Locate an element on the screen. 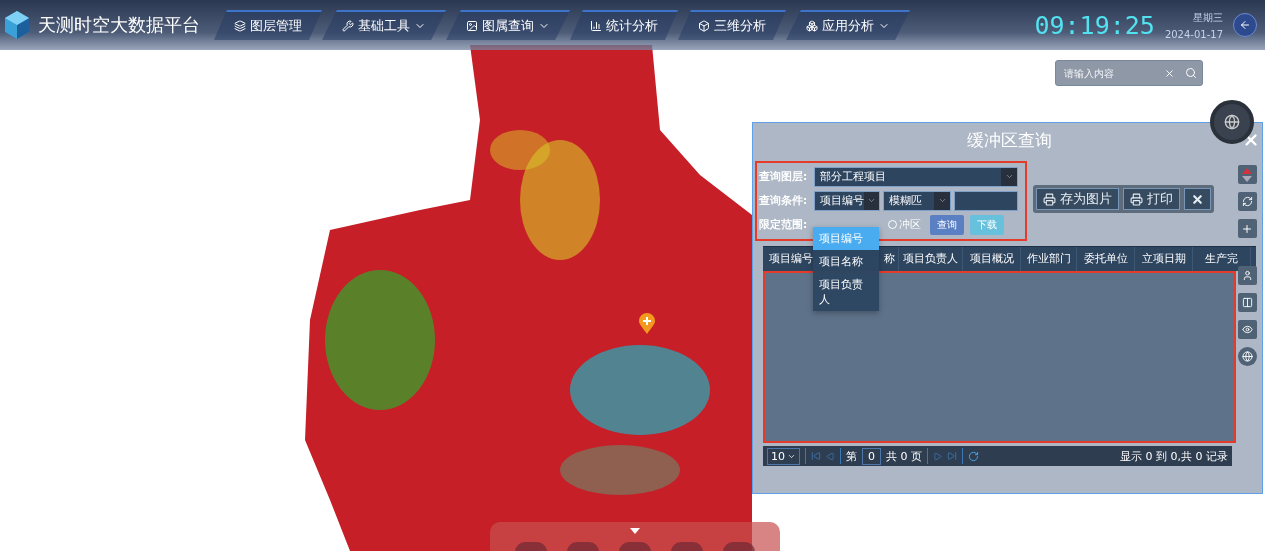 The width and height of the screenshot is (1265, 551). first-page-icon is located at coordinates (816, 456).